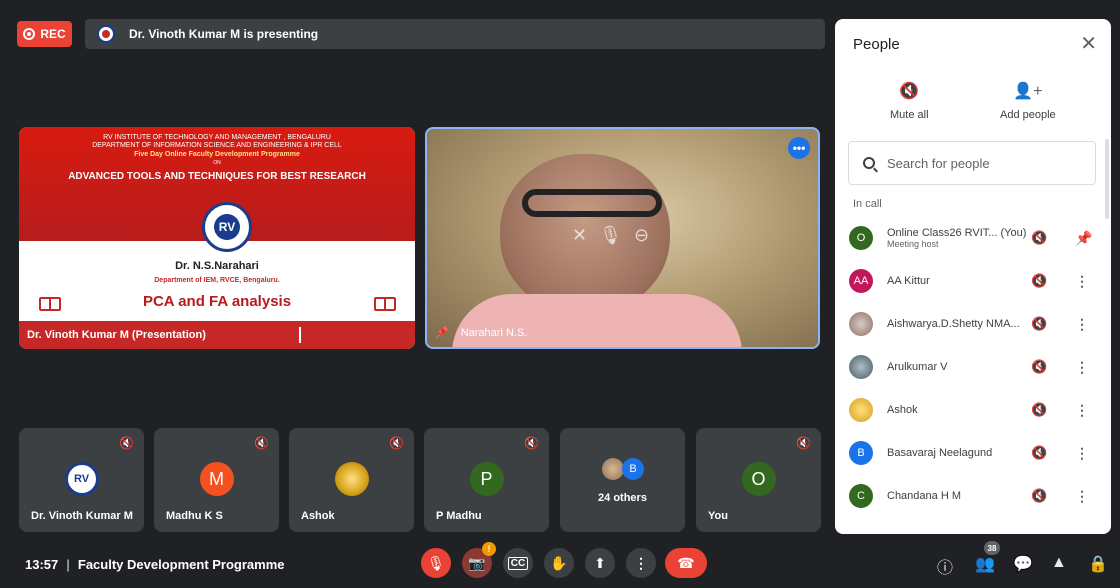 This screenshot has width=1120, height=588. Describe the element at coordinates (479, 560) in the screenshot. I see `camera-toggle-button: 📷 !` at that location.